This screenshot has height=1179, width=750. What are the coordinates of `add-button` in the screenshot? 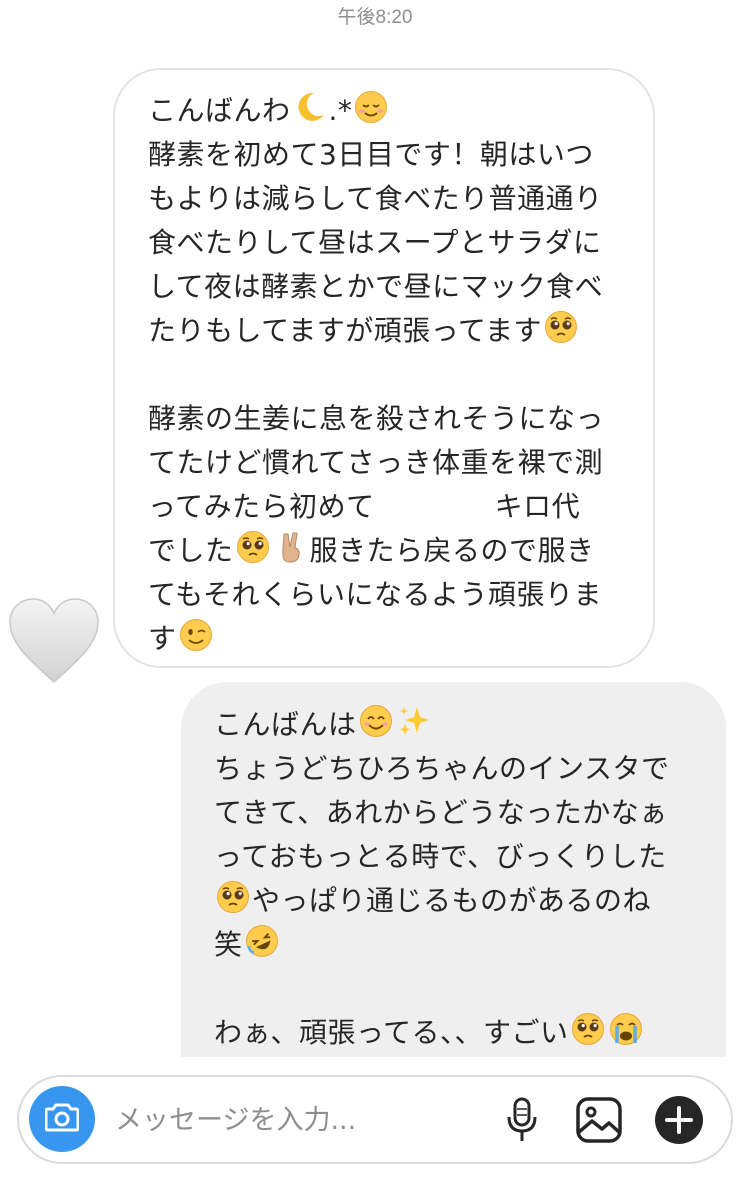 It's located at (679, 1122).